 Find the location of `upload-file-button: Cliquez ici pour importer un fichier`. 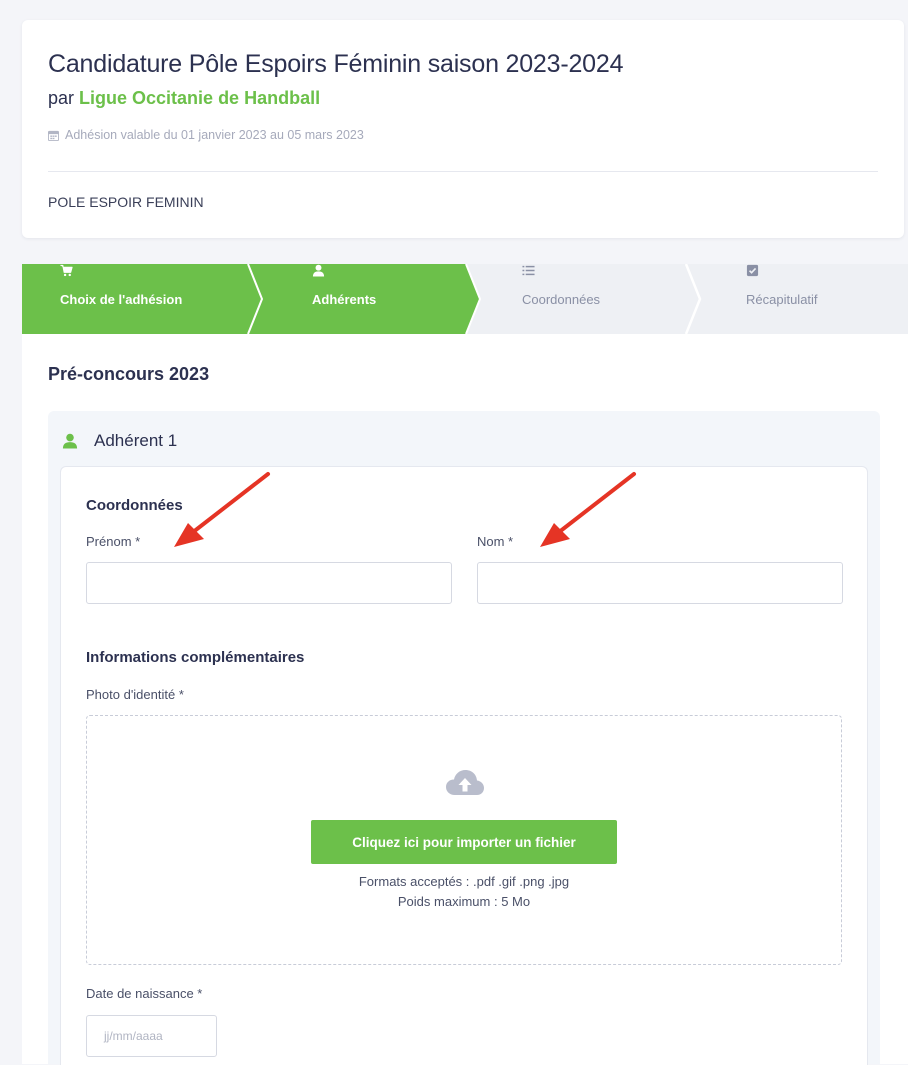

upload-file-button: Cliquez ici pour importer un fichier is located at coordinates (464, 842).